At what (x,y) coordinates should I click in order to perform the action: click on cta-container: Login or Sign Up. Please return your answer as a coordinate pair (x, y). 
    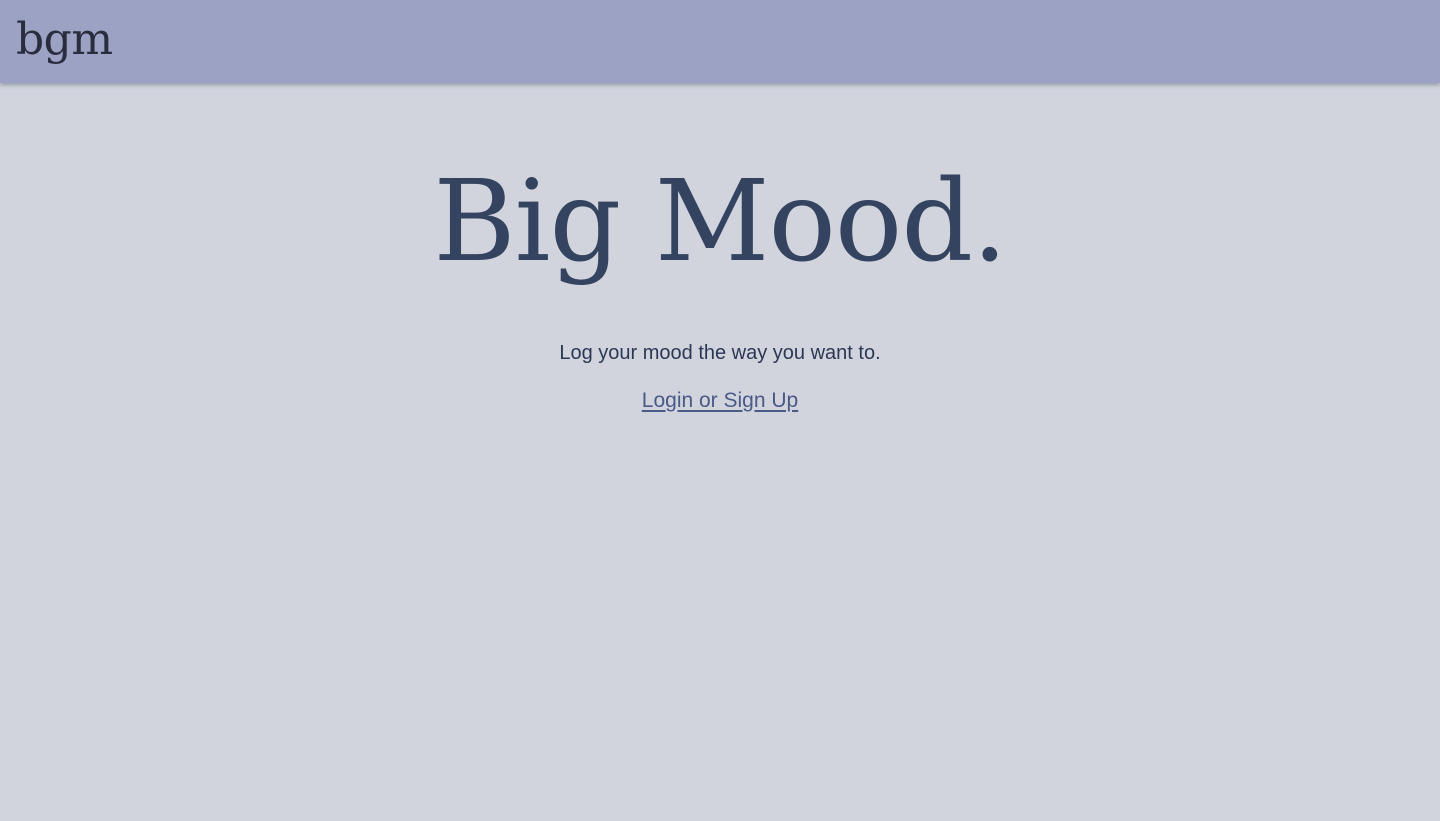
    Looking at the image, I should click on (720, 401).